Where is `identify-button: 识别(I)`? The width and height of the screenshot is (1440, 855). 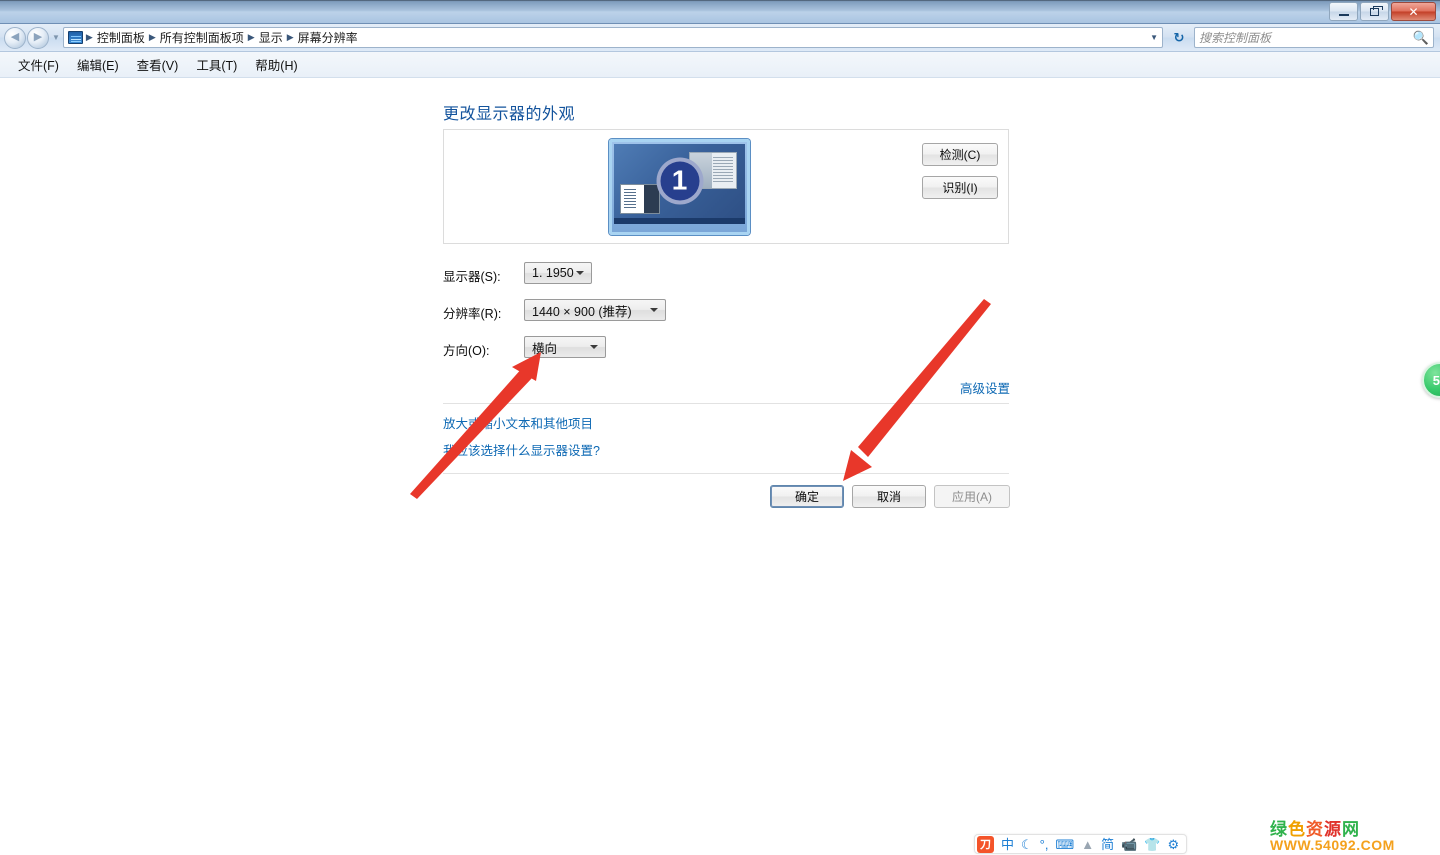 identify-button: 识别(I) is located at coordinates (960, 187).